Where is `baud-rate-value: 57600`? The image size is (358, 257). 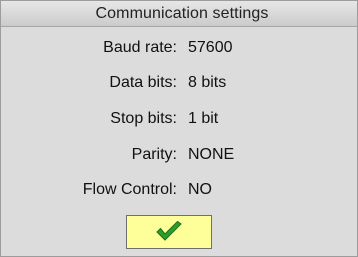 baud-rate-value: 57600 is located at coordinates (210, 47).